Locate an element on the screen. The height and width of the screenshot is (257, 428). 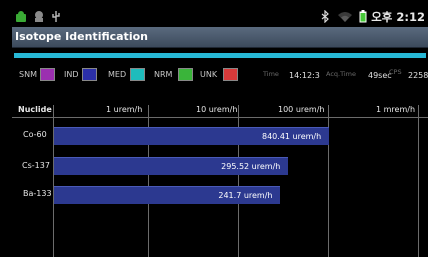
grid-line is located at coordinates (418, 181).